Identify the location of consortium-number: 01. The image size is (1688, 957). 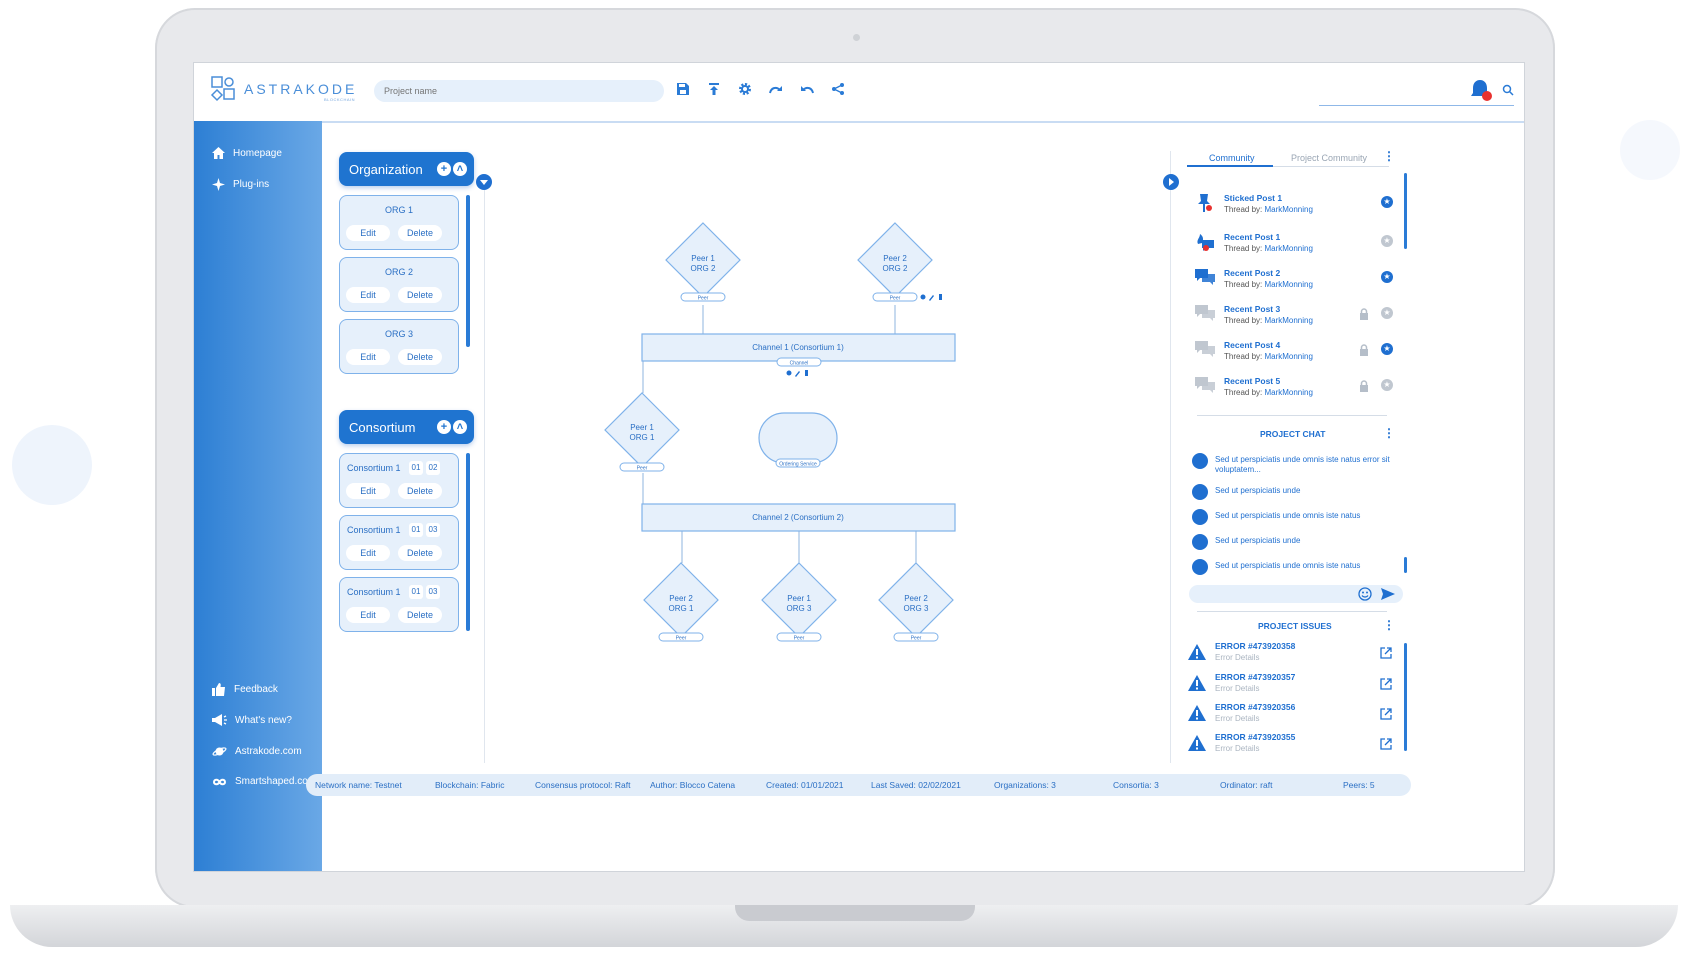
(416, 592).